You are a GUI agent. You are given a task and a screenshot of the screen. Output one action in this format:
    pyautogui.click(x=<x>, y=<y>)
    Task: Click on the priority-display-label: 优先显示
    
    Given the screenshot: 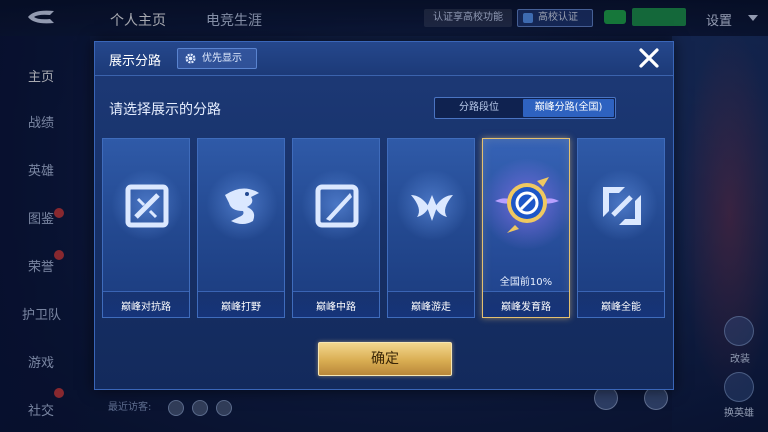 What is the action you would take?
    pyautogui.click(x=222, y=58)
    